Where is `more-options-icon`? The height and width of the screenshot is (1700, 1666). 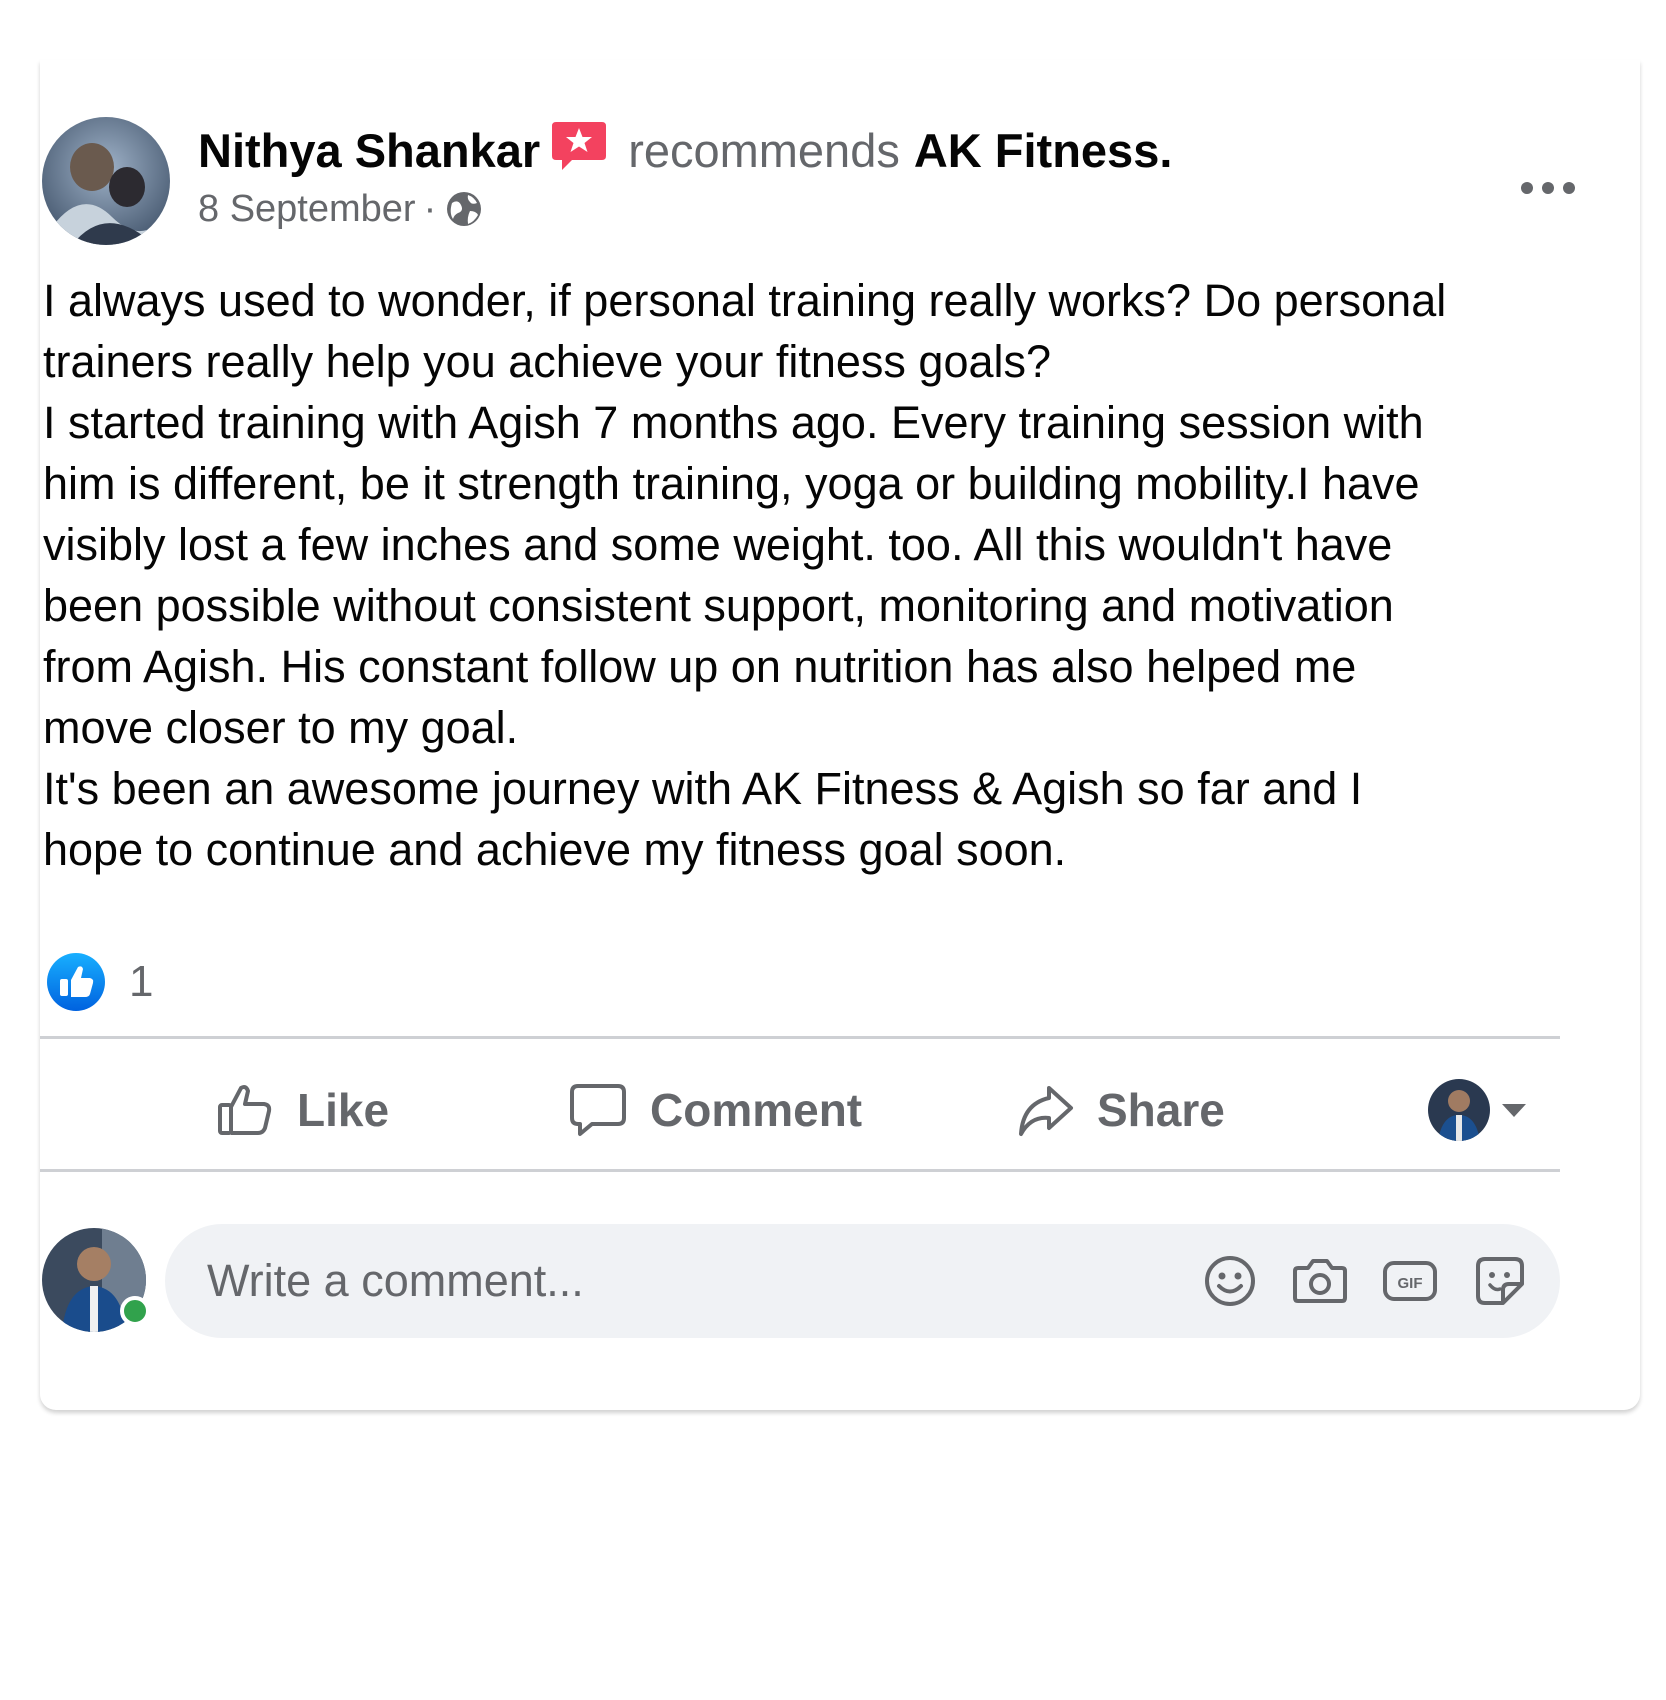 more-options-icon is located at coordinates (1548, 188).